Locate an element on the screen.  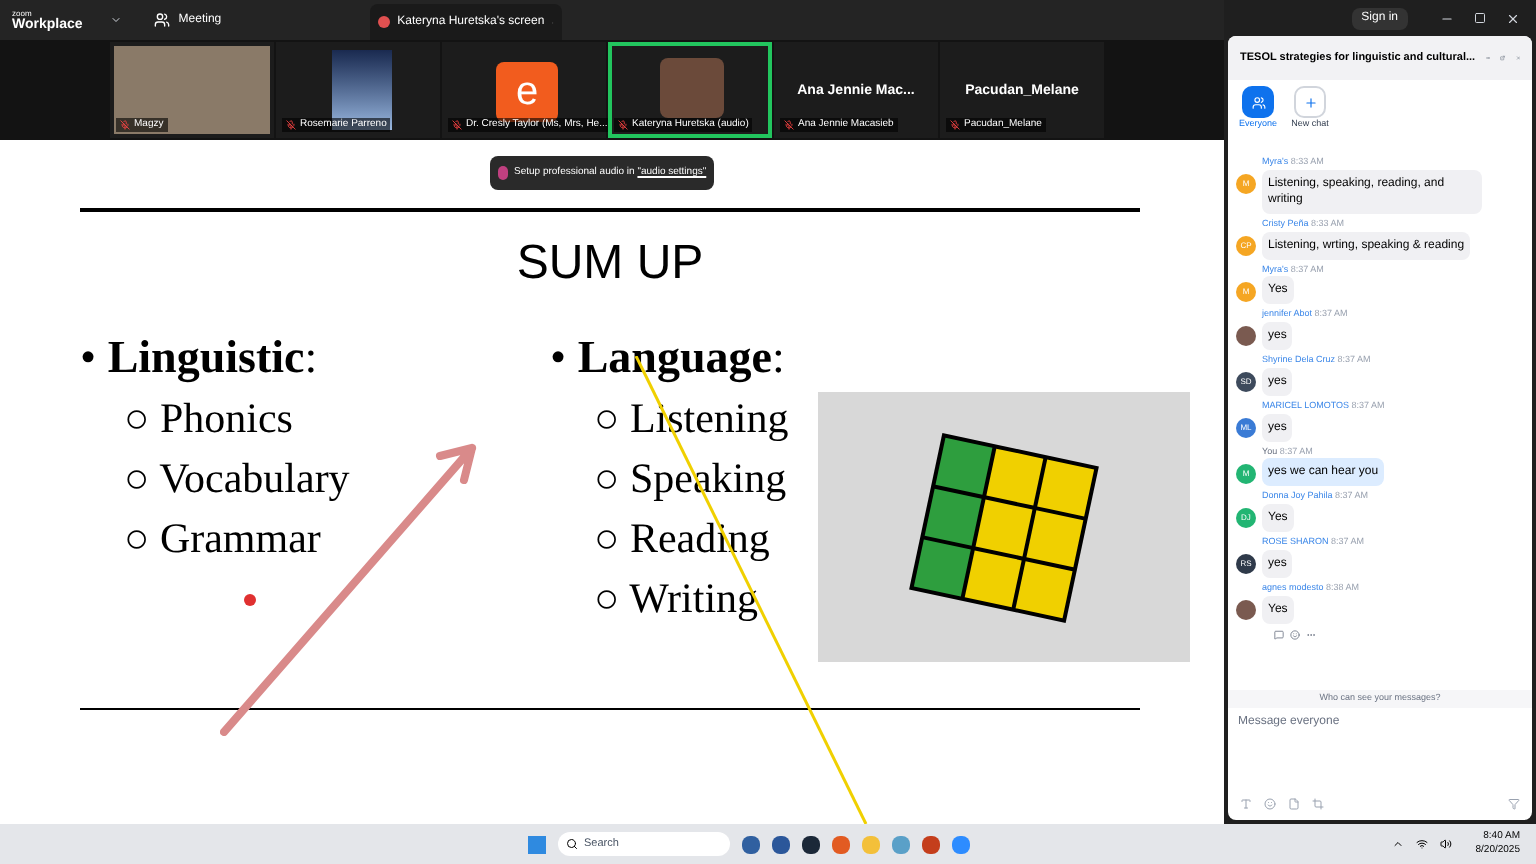
sub-bullet: ○ Phonics is located at coordinates (208, 419).